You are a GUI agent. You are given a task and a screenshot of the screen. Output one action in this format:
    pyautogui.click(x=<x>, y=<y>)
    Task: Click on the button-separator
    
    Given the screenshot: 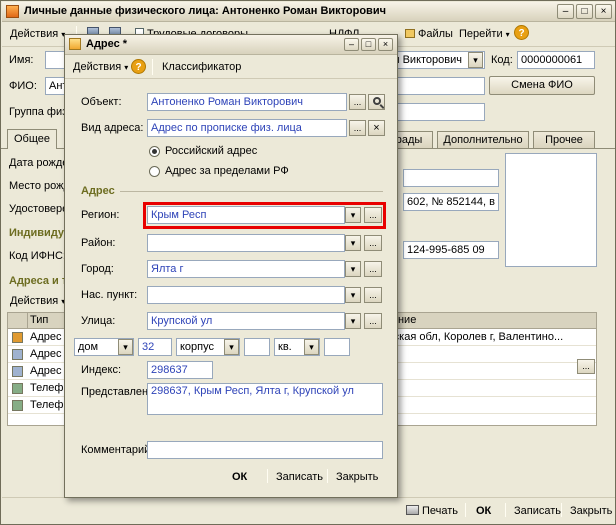 What is the action you would take?
    pyautogui.click(x=561, y=510)
    